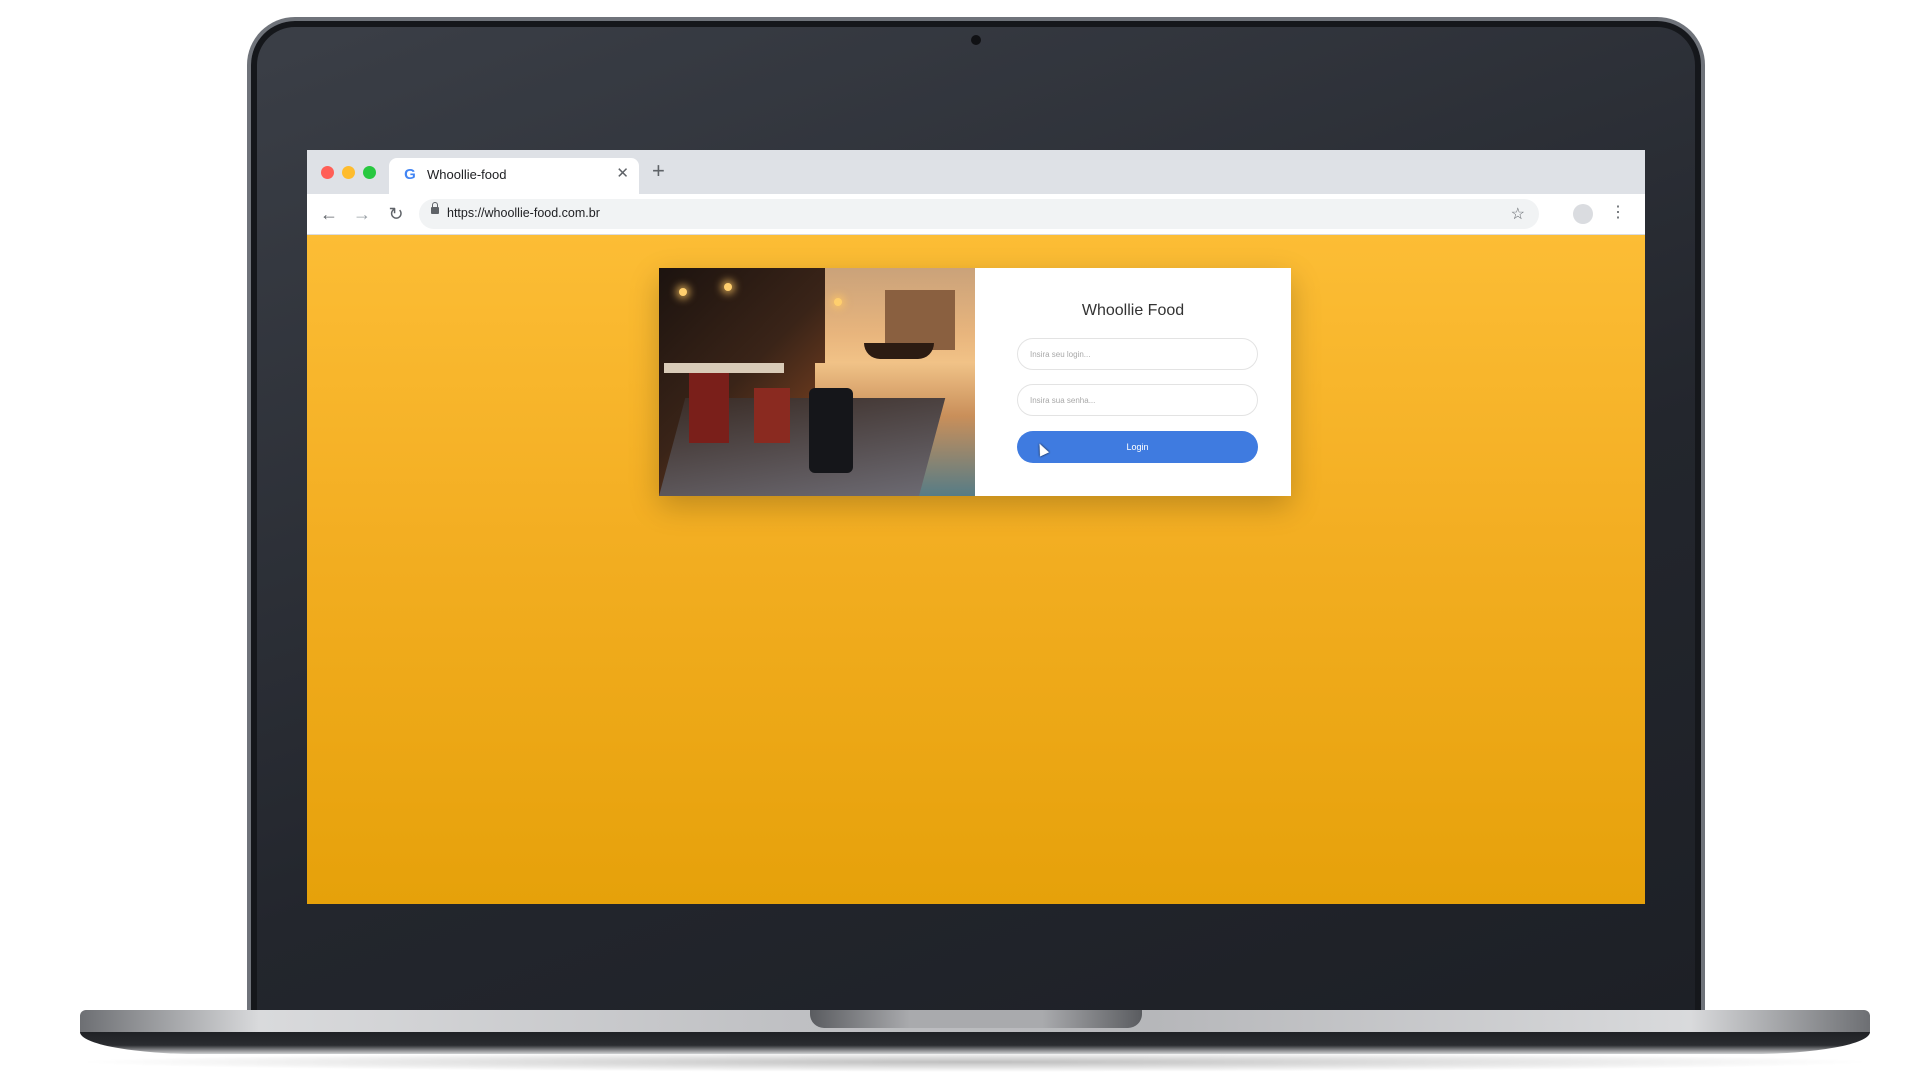  Describe the element at coordinates (329, 214) in the screenshot. I see `back-arrow-icon: ←` at that location.